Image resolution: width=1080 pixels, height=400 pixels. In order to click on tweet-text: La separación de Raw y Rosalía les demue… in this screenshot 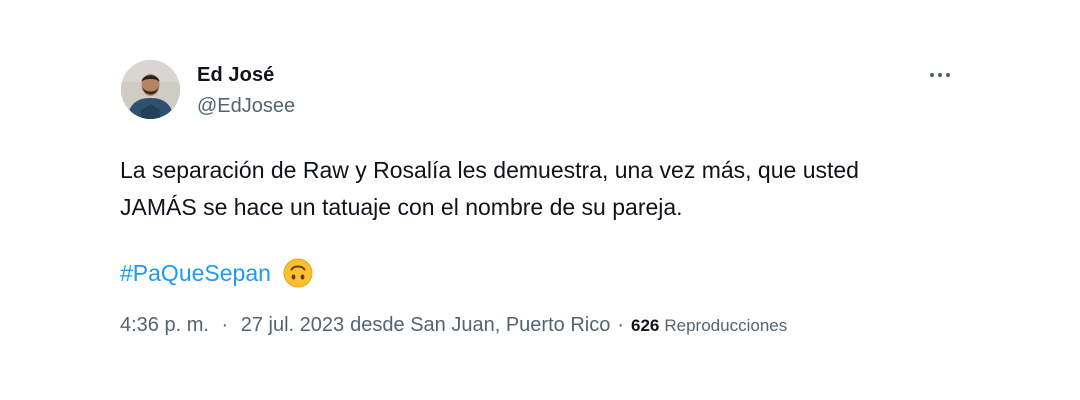, I will do `click(550, 189)`.